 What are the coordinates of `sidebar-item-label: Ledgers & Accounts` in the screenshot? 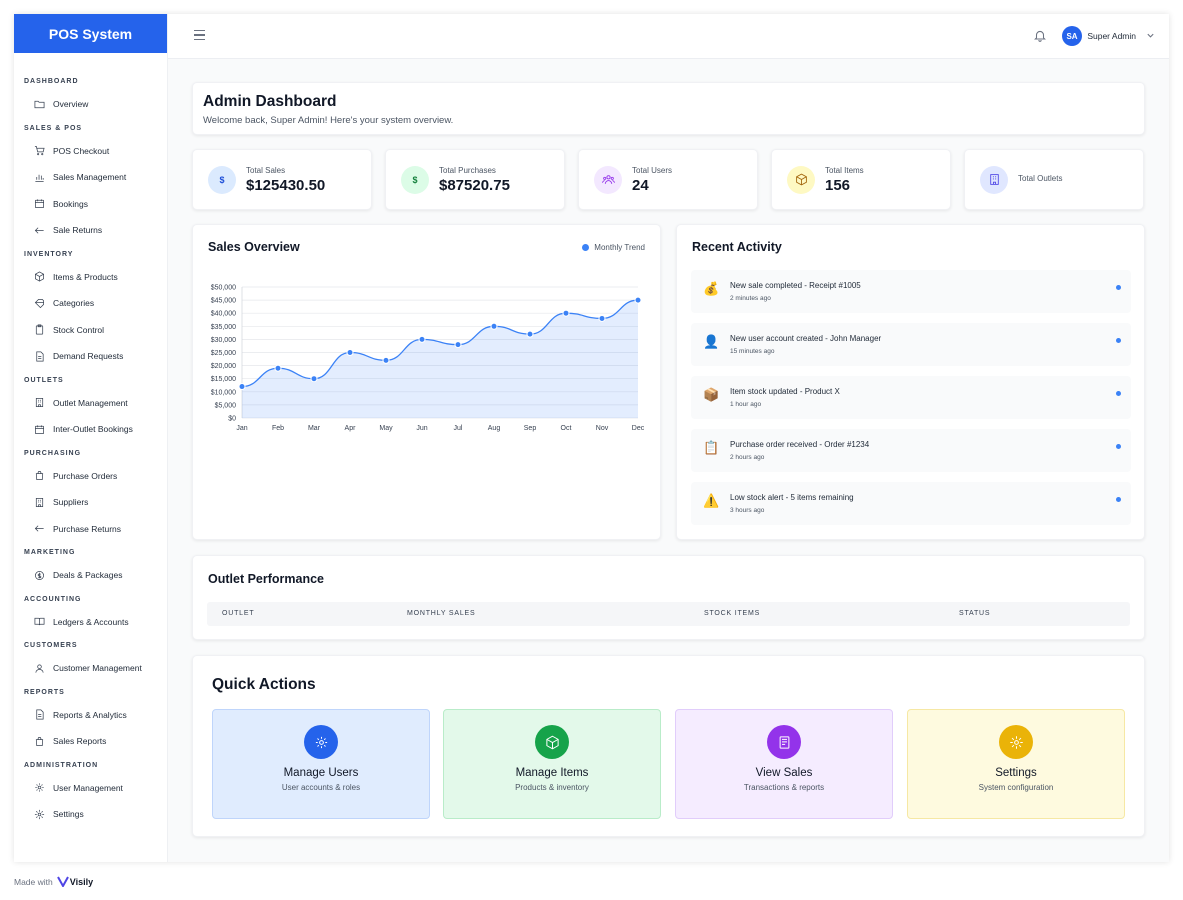 It's located at (91, 621).